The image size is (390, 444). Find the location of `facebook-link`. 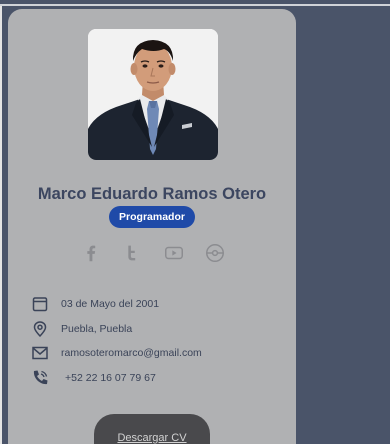

facebook-link is located at coordinates (91, 253).